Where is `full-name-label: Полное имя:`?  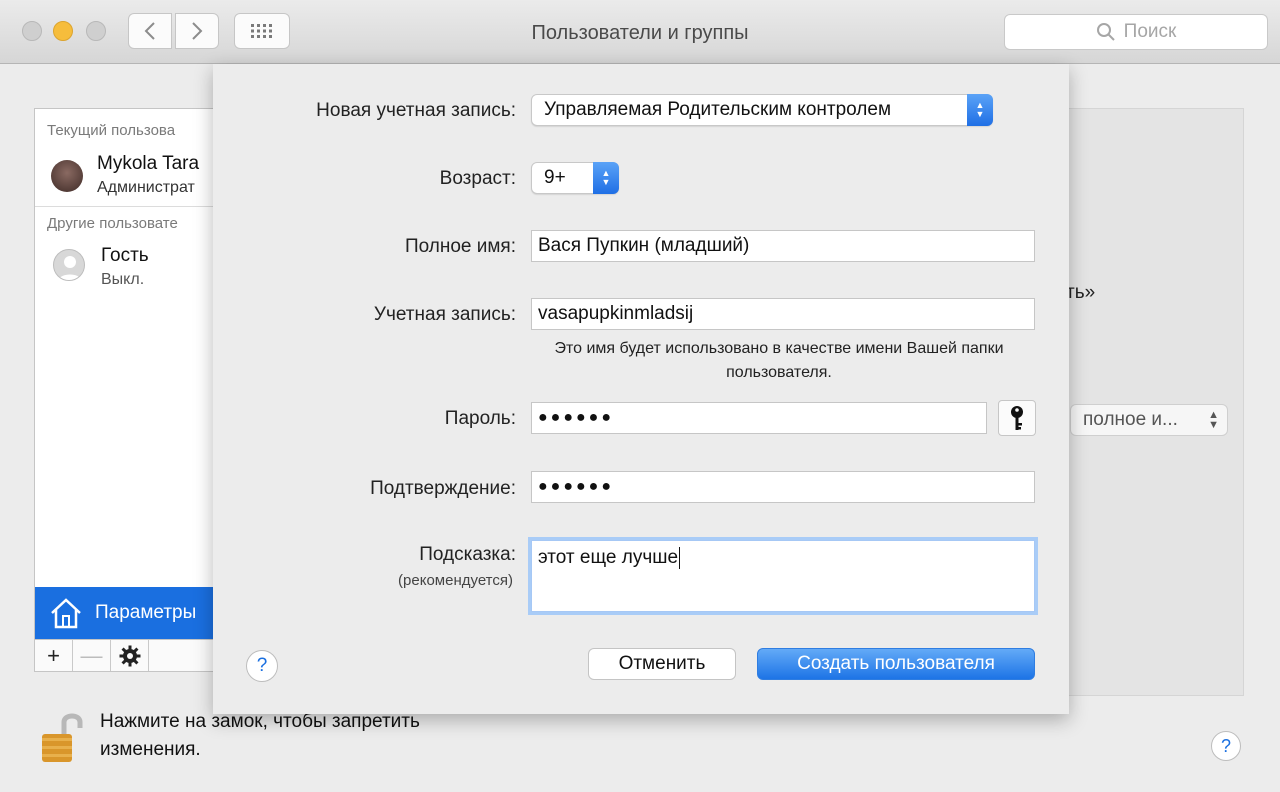 full-name-label: Полное имя: is located at coordinates (460, 246).